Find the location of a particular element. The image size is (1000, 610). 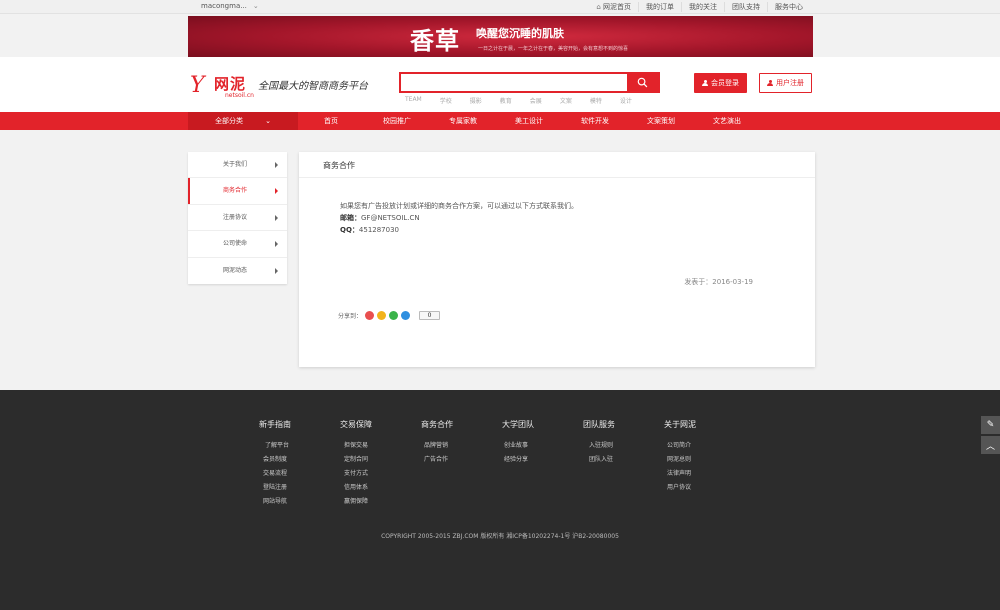

sidebar-item-agreement: 注册协议 is located at coordinates (237, 218).